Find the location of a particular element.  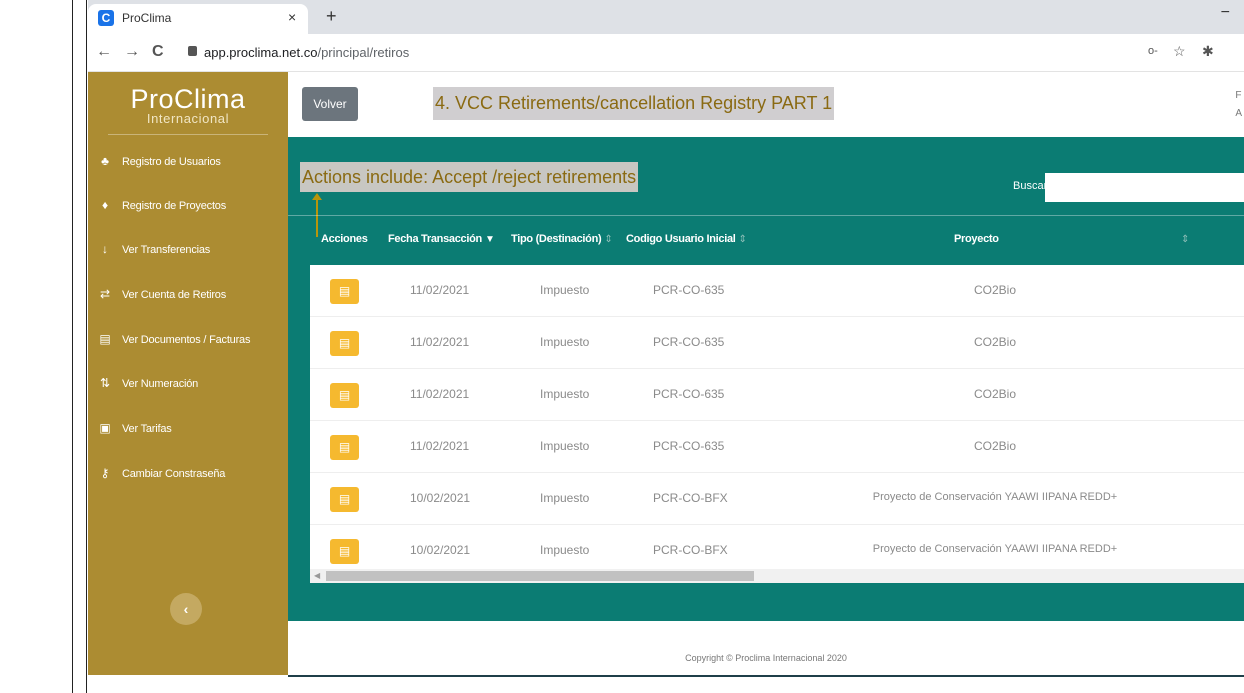

divider is located at coordinates (766, 215).